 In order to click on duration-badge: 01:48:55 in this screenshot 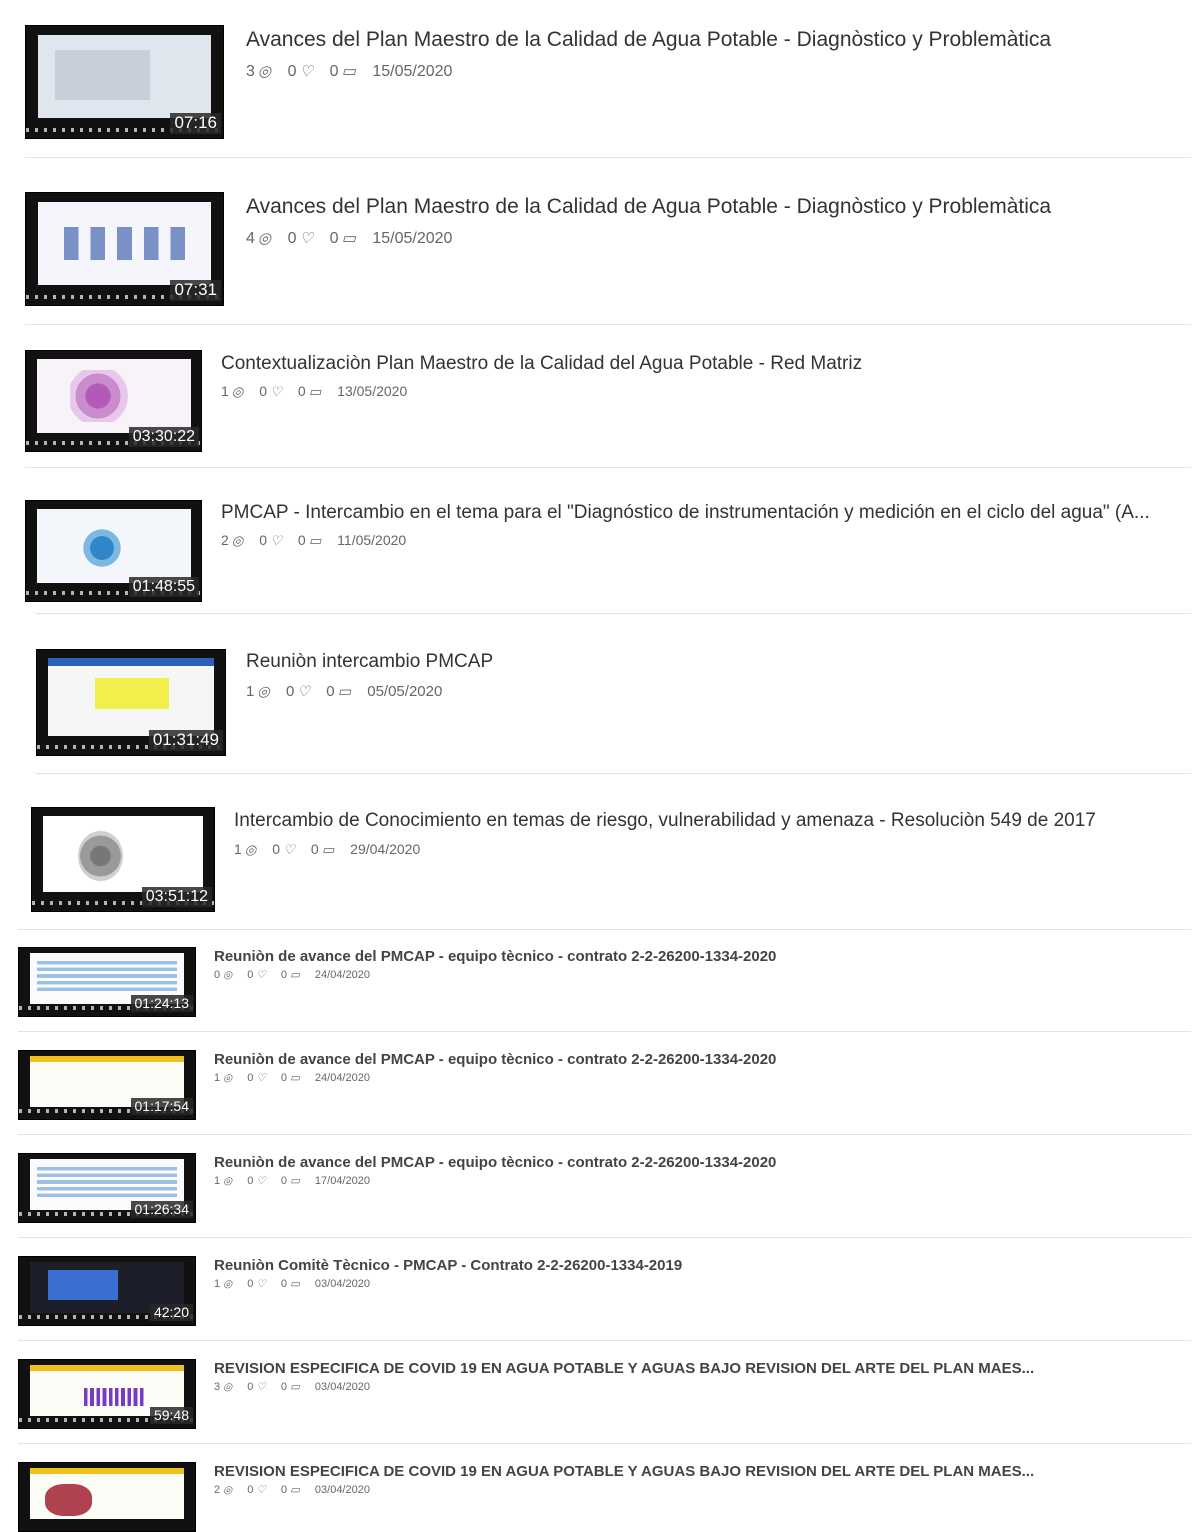, I will do `click(163, 587)`.